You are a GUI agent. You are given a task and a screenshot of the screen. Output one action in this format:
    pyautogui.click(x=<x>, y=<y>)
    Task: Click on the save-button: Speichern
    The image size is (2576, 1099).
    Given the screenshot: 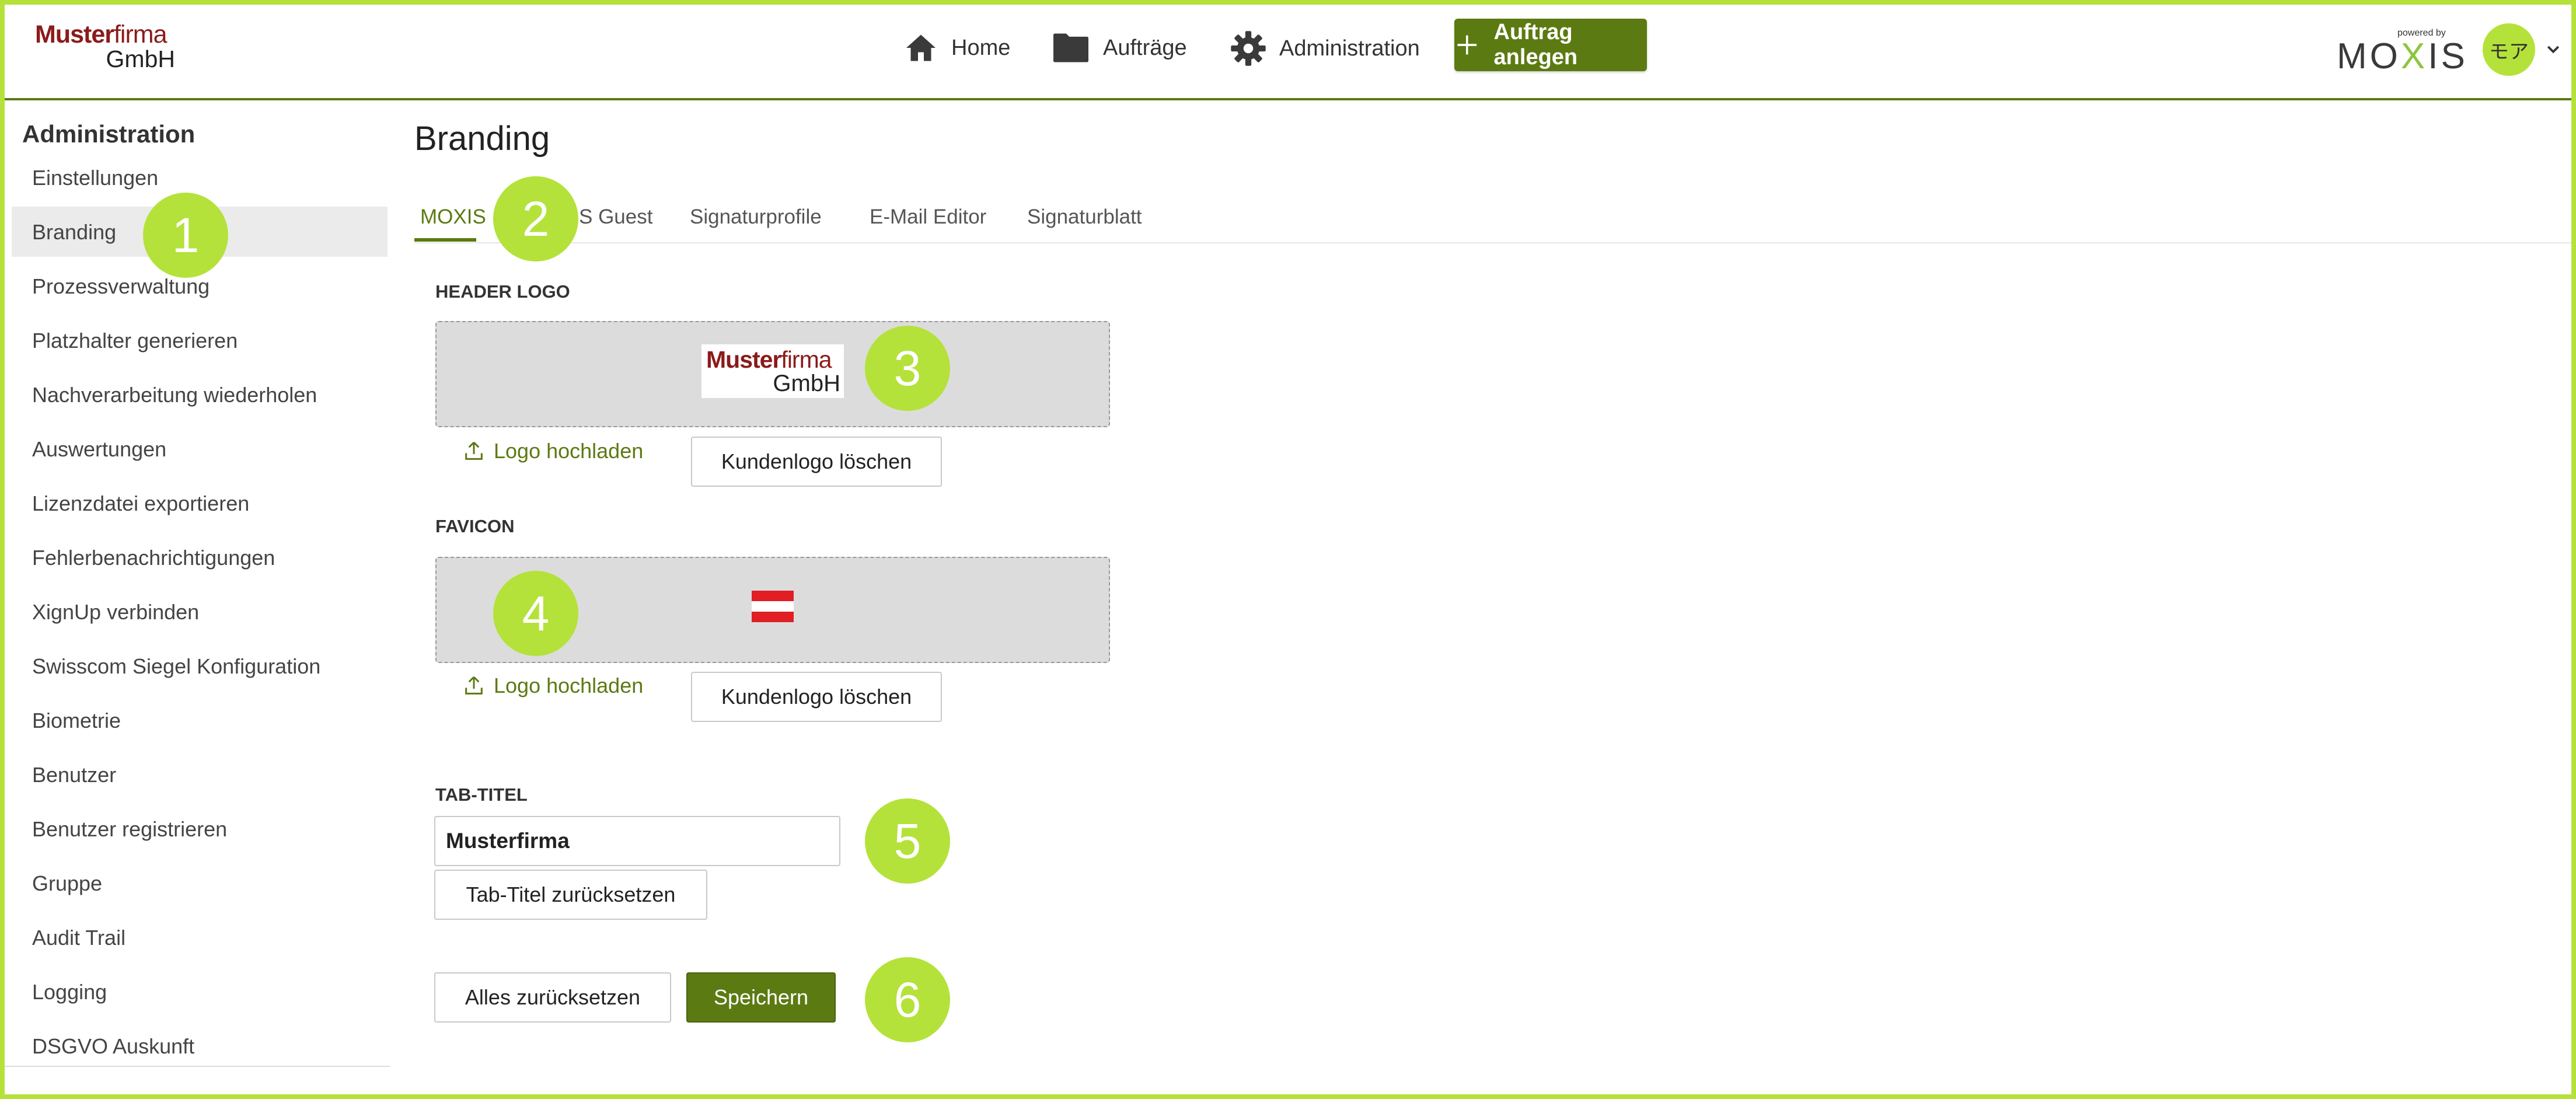 What is the action you would take?
    pyautogui.click(x=761, y=998)
    